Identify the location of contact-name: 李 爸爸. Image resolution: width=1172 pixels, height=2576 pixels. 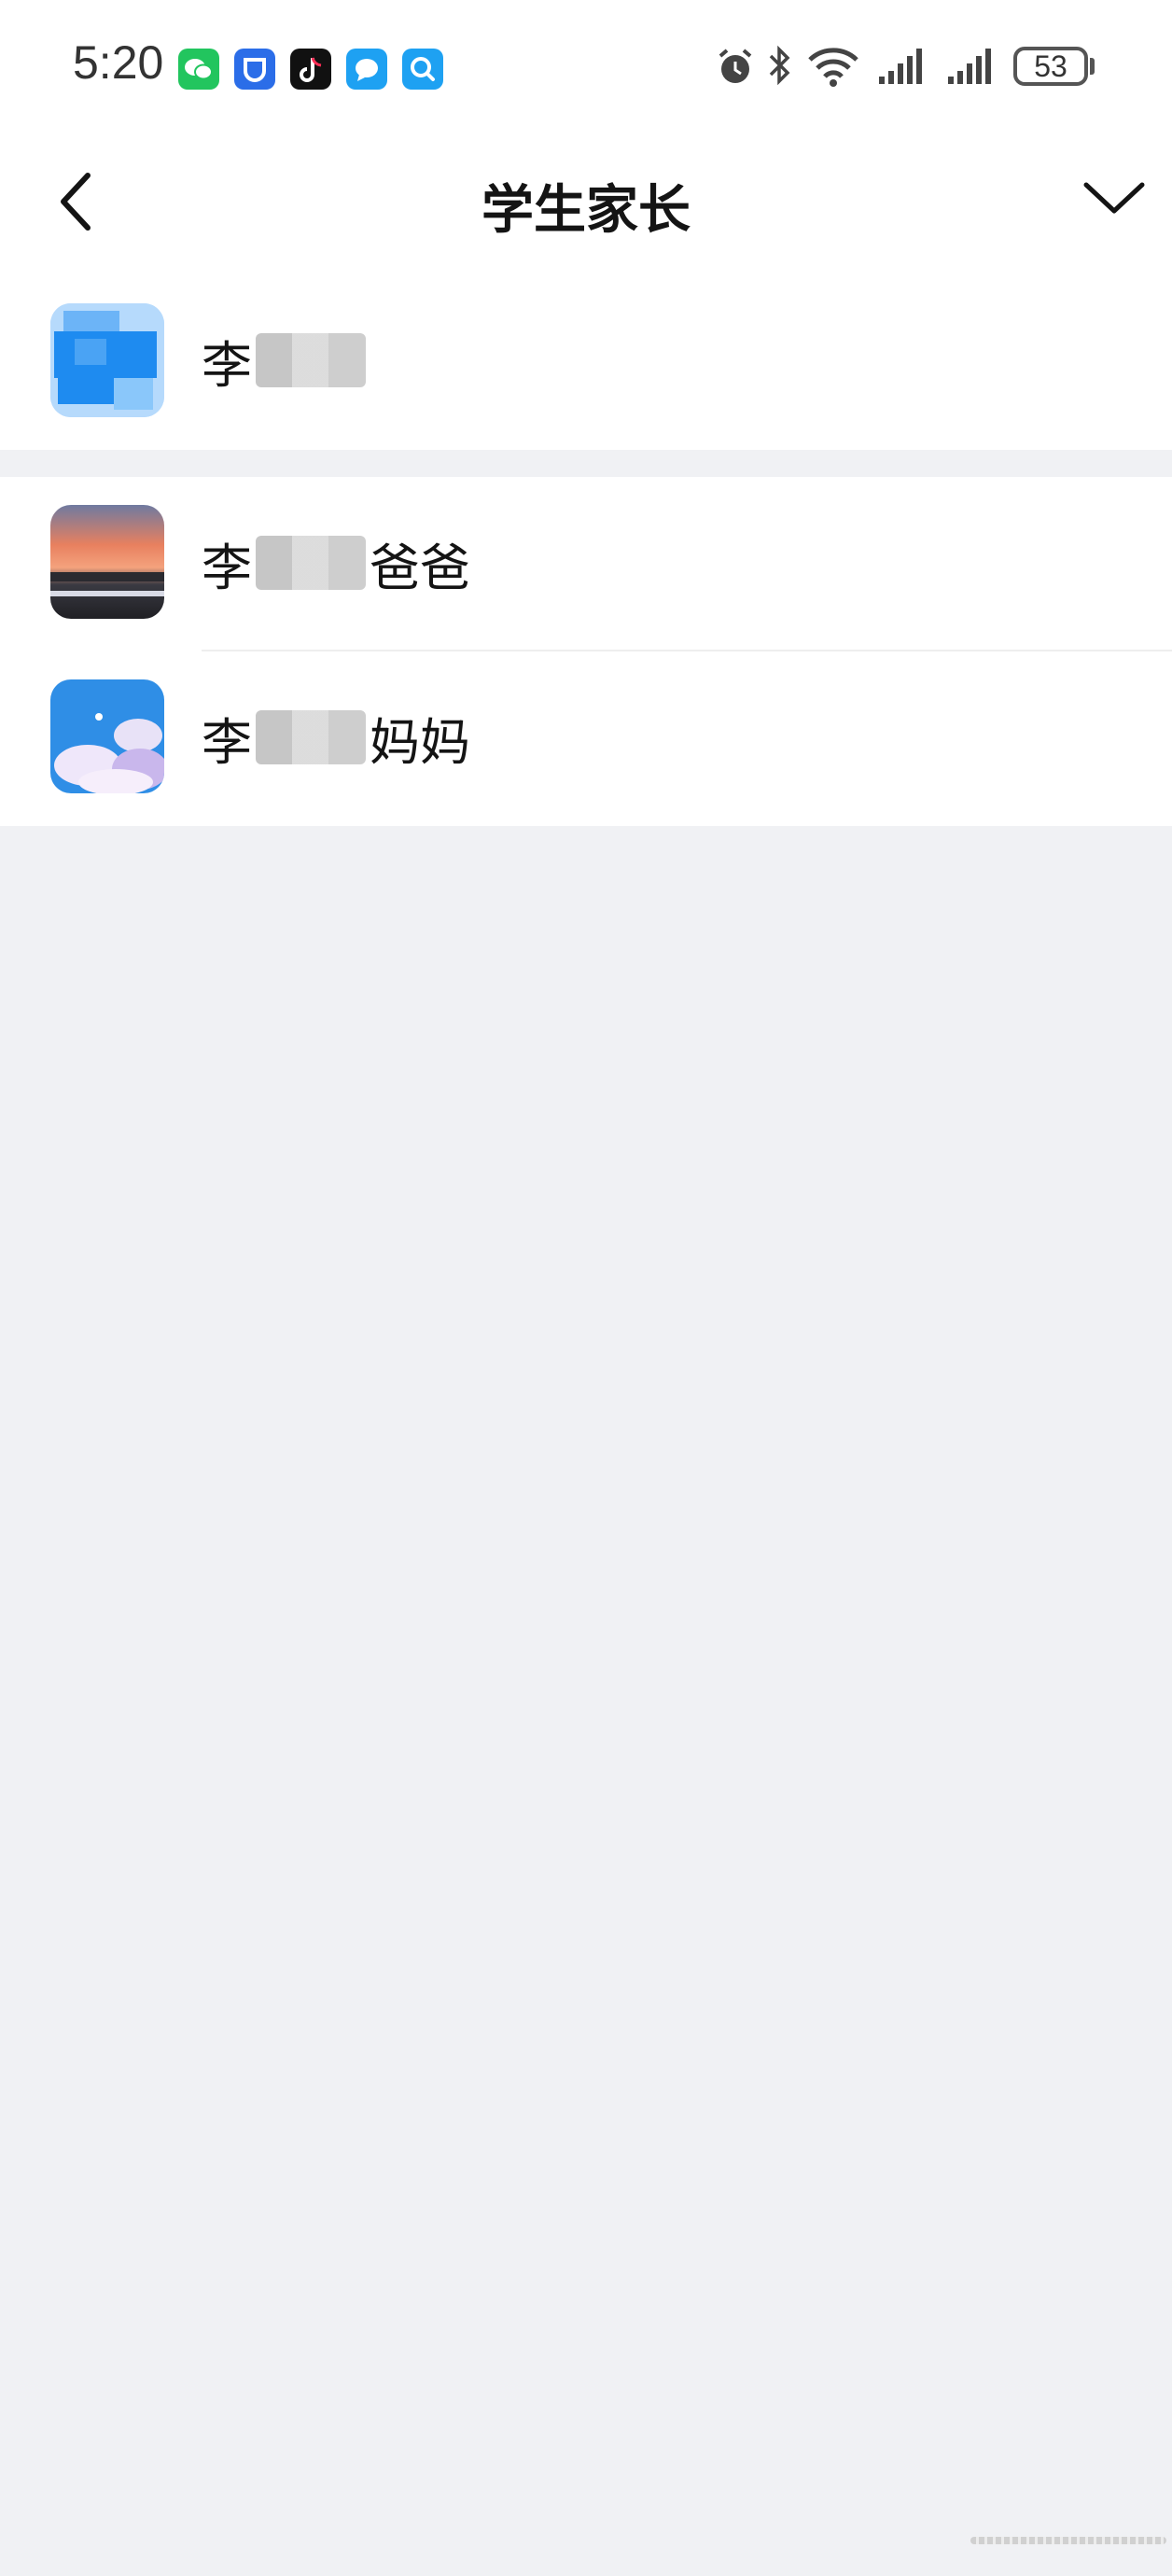
(336, 564).